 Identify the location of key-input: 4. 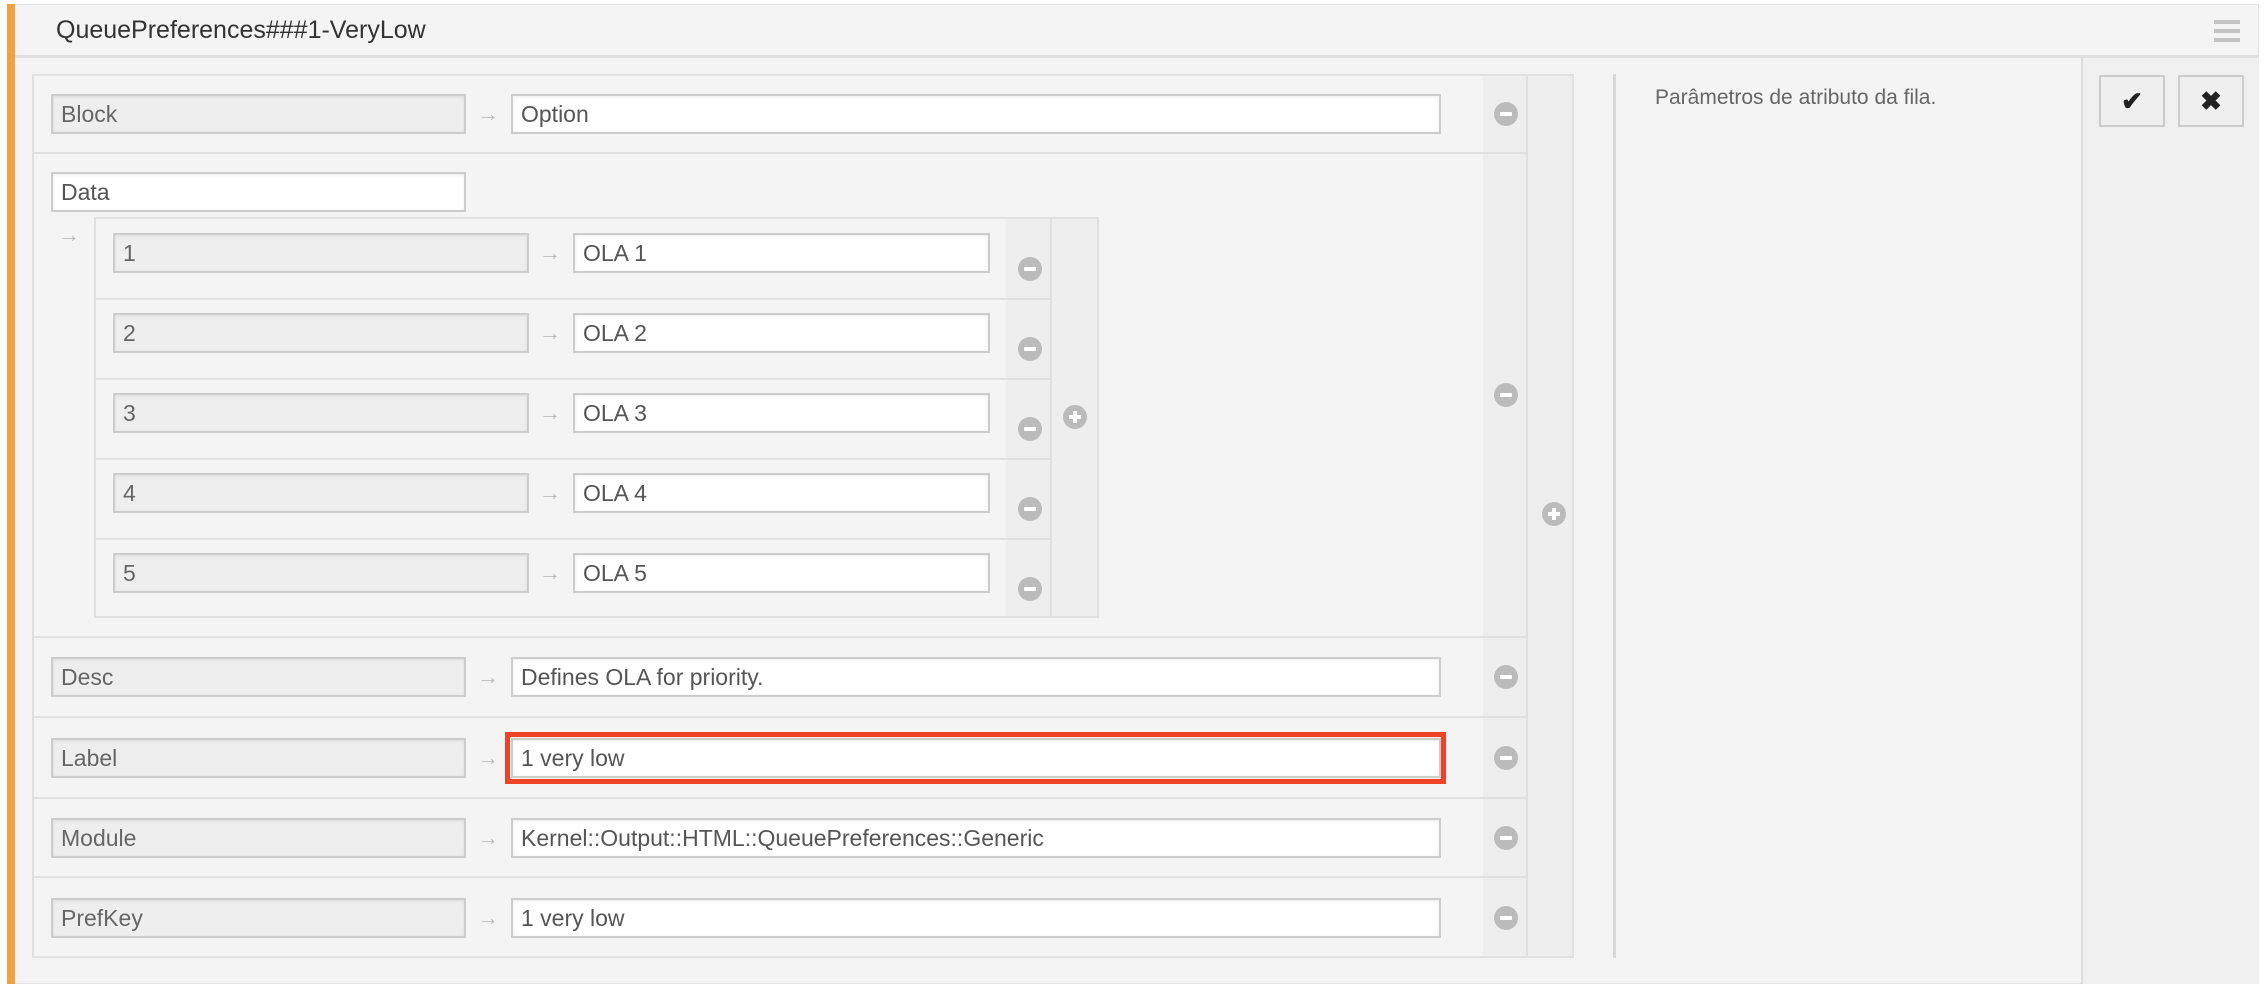
(321, 493).